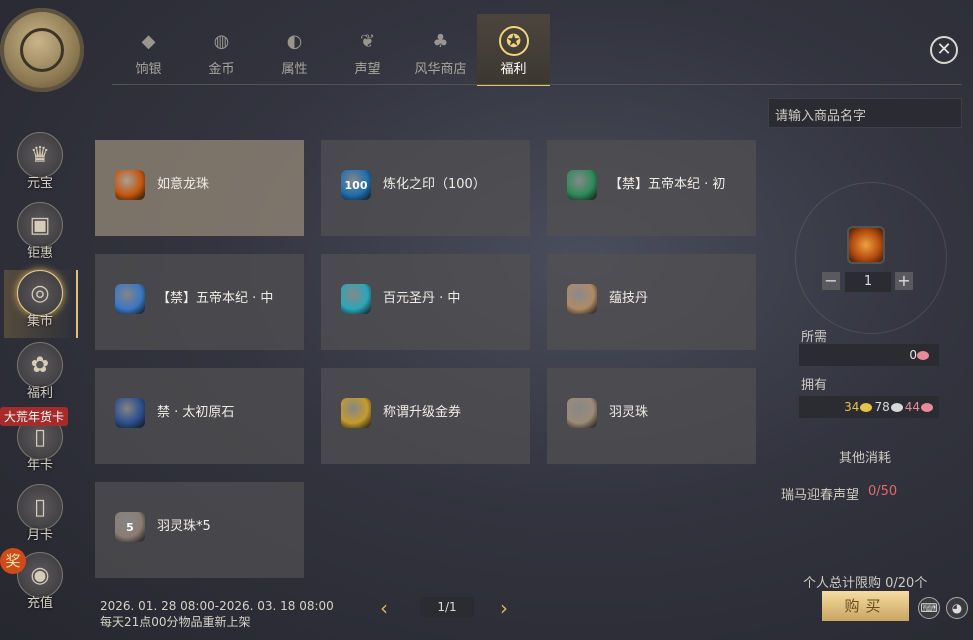 Image resolution: width=973 pixels, height=640 pixels. I want to click on leftnav-label: 福利, so click(39, 393).